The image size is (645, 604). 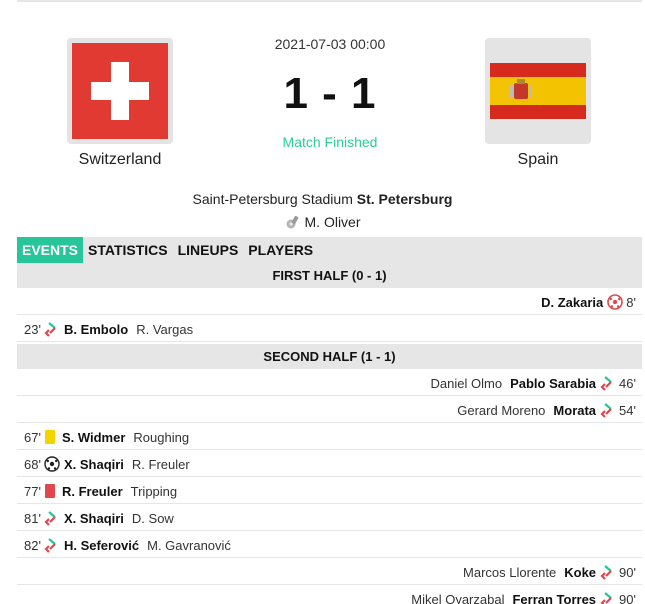 I want to click on away-team: Spain, so click(x=538, y=103).